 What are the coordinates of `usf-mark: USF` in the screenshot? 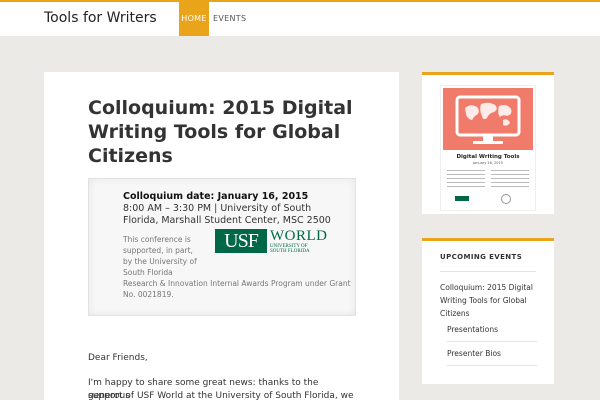 It's located at (241, 241).